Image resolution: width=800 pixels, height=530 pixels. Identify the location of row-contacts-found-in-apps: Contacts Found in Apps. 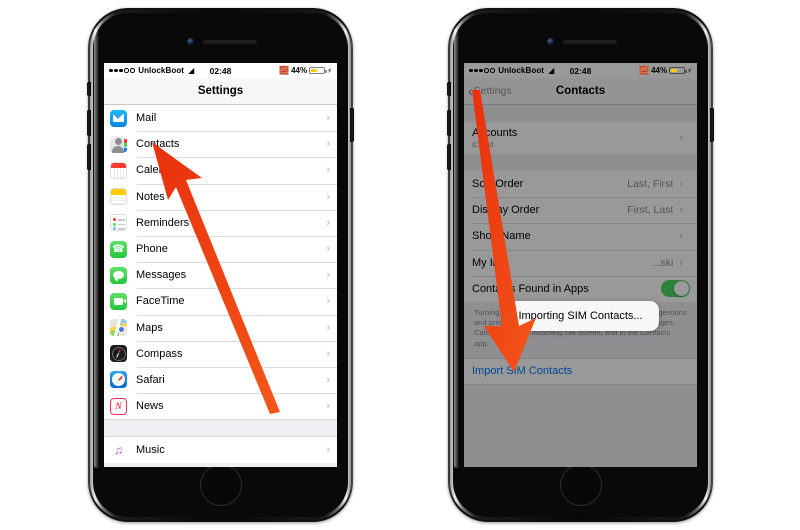
(580, 288).